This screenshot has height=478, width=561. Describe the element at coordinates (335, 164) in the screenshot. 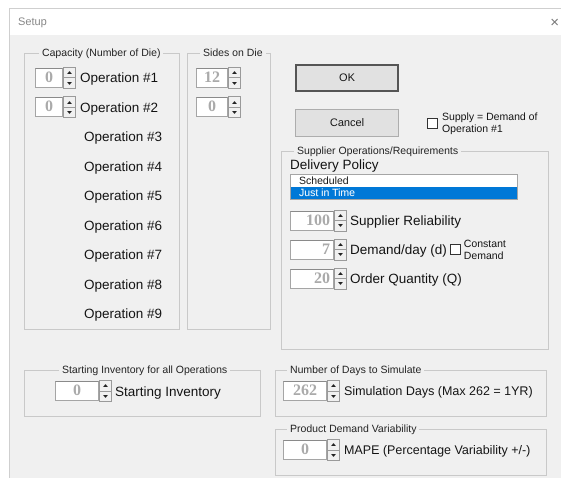

I see `delivery-policy-label: Delivery Policy` at that location.